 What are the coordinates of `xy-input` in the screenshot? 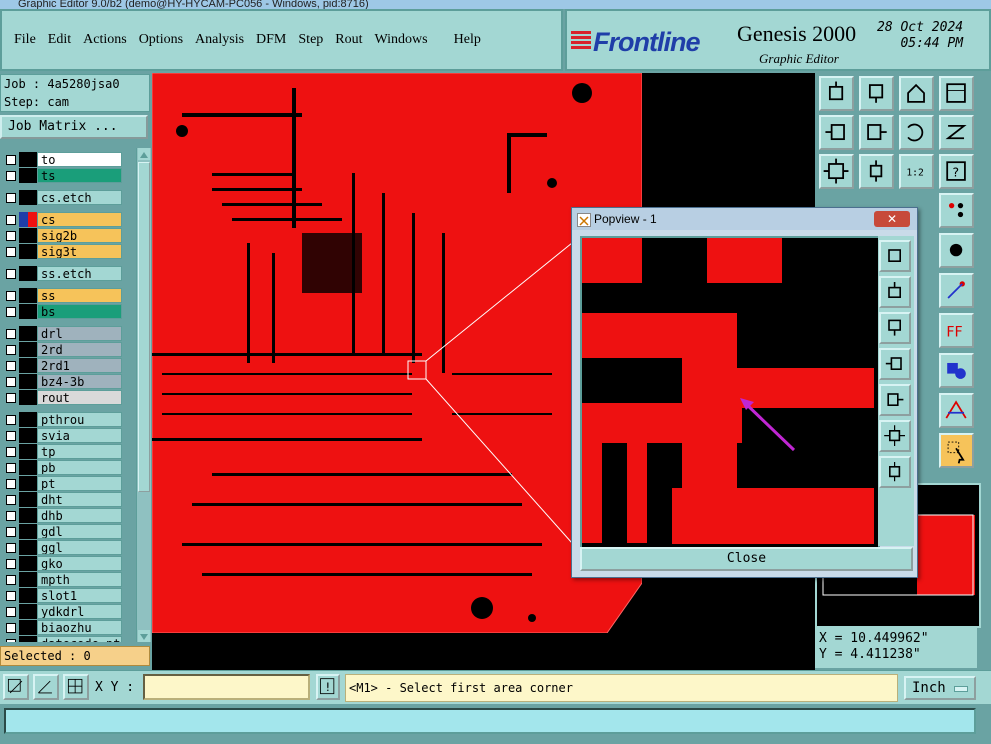 It's located at (226, 687).